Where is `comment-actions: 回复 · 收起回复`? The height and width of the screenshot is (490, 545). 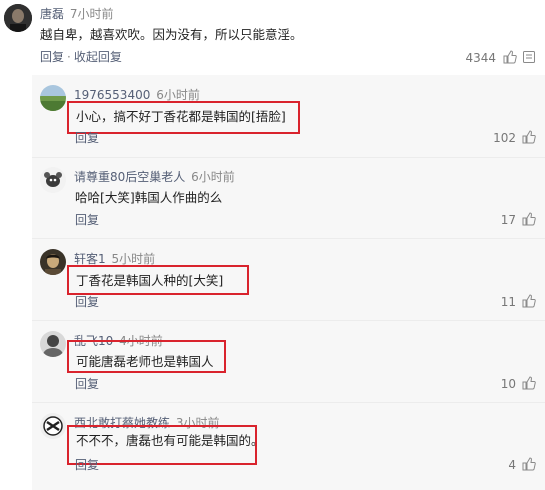 comment-actions: 回复 · 收起回复 is located at coordinates (81, 57).